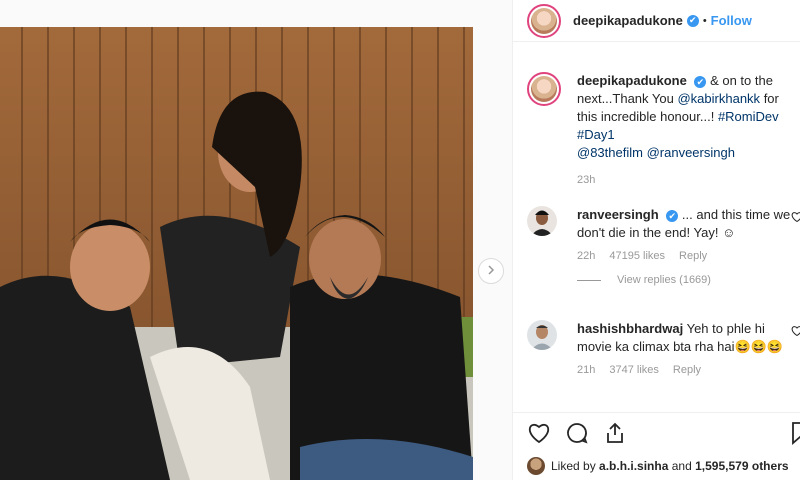  Describe the element at coordinates (637, 256) in the screenshot. I see `comment-likes: 47195 likes` at that location.